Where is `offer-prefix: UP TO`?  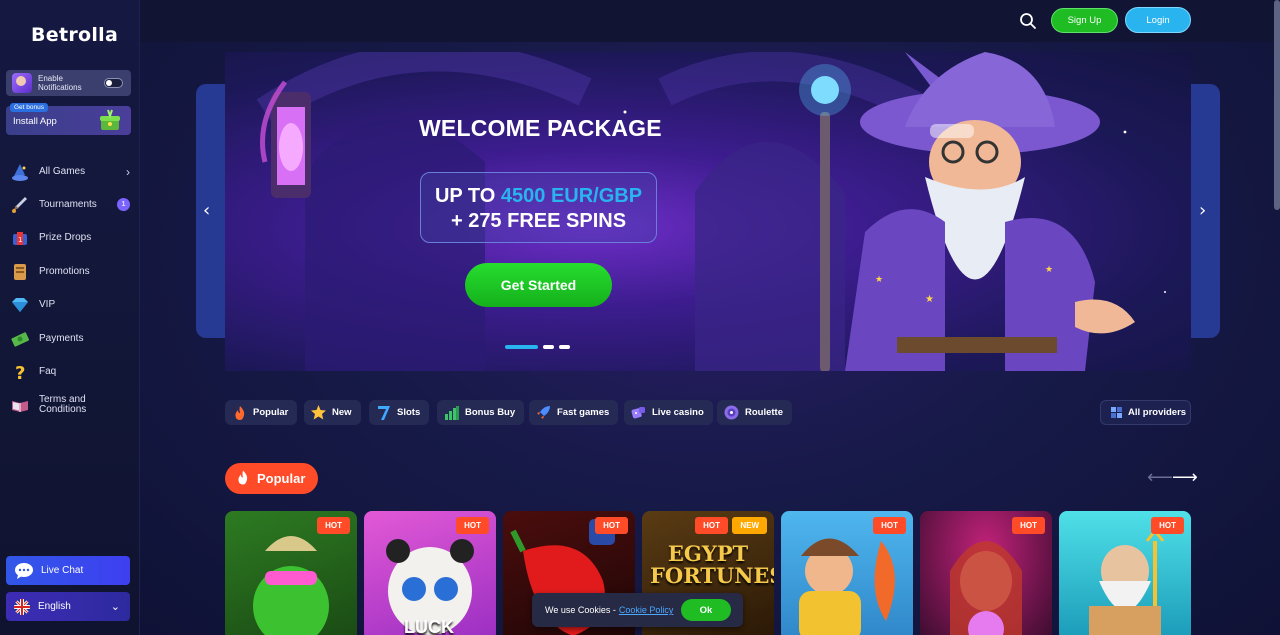
offer-prefix: UP TO is located at coordinates (467, 196).